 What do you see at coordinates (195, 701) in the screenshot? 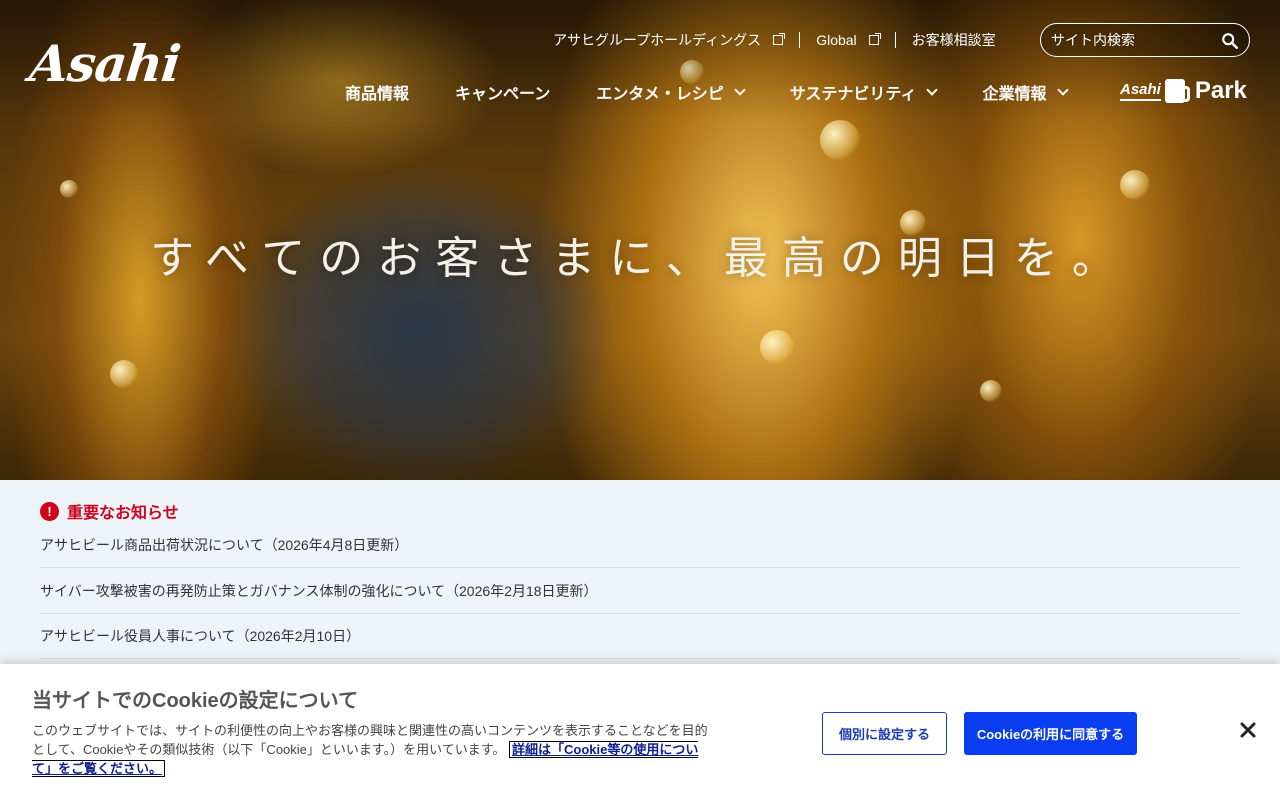
I see `cookie-title: 当サイトでのCookieの設定について` at bounding box center [195, 701].